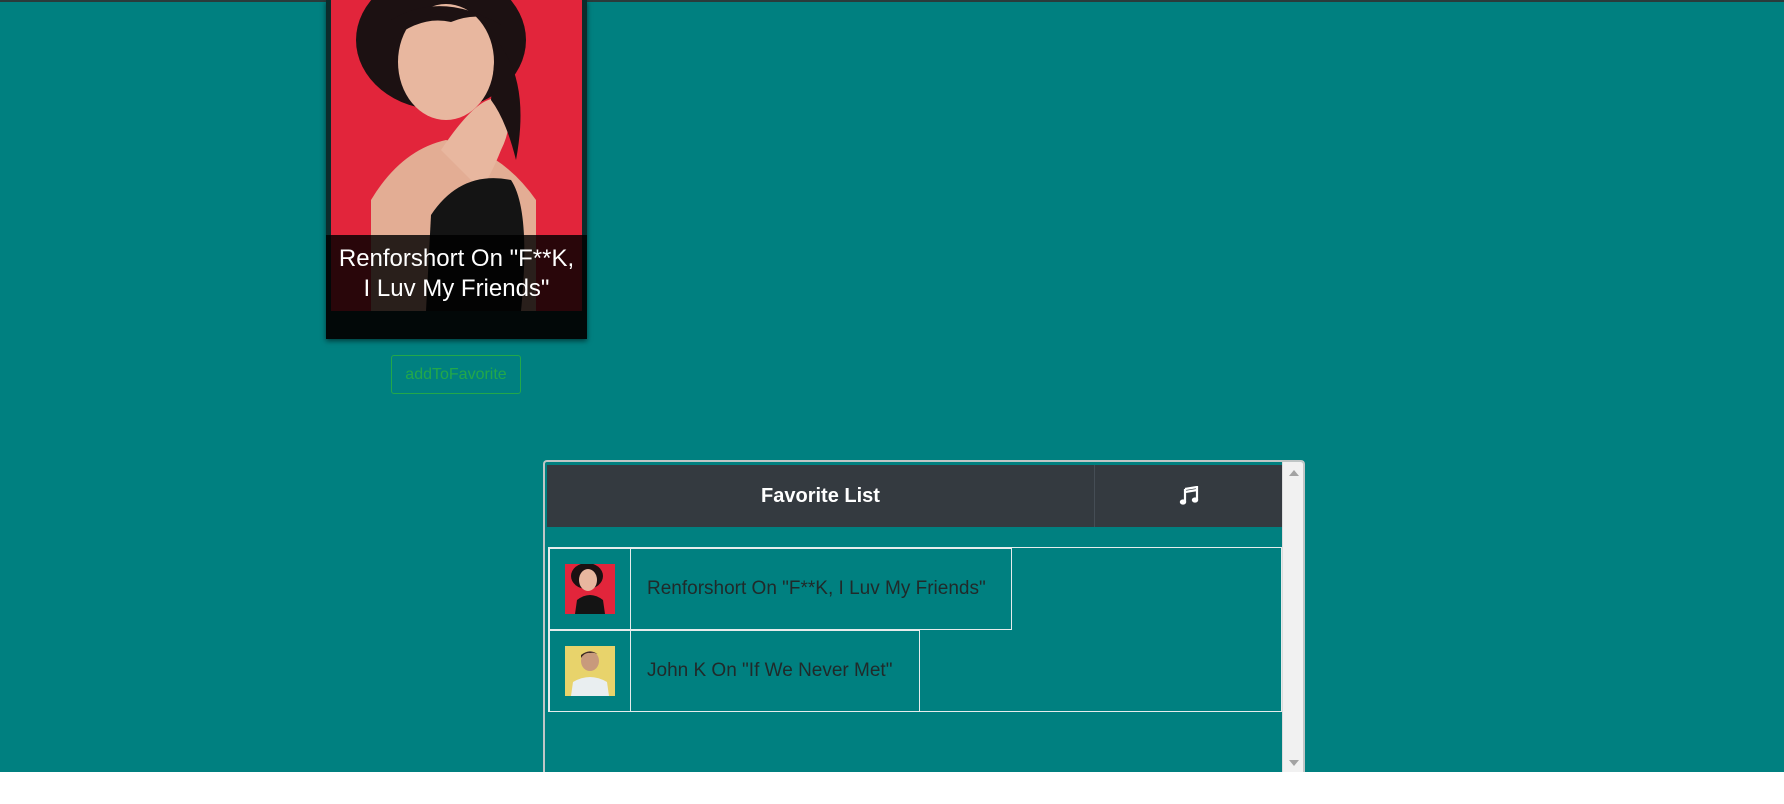 The image size is (1784, 804). What do you see at coordinates (821, 496) in the screenshot?
I see `favorite-list-title: Favorite List` at bounding box center [821, 496].